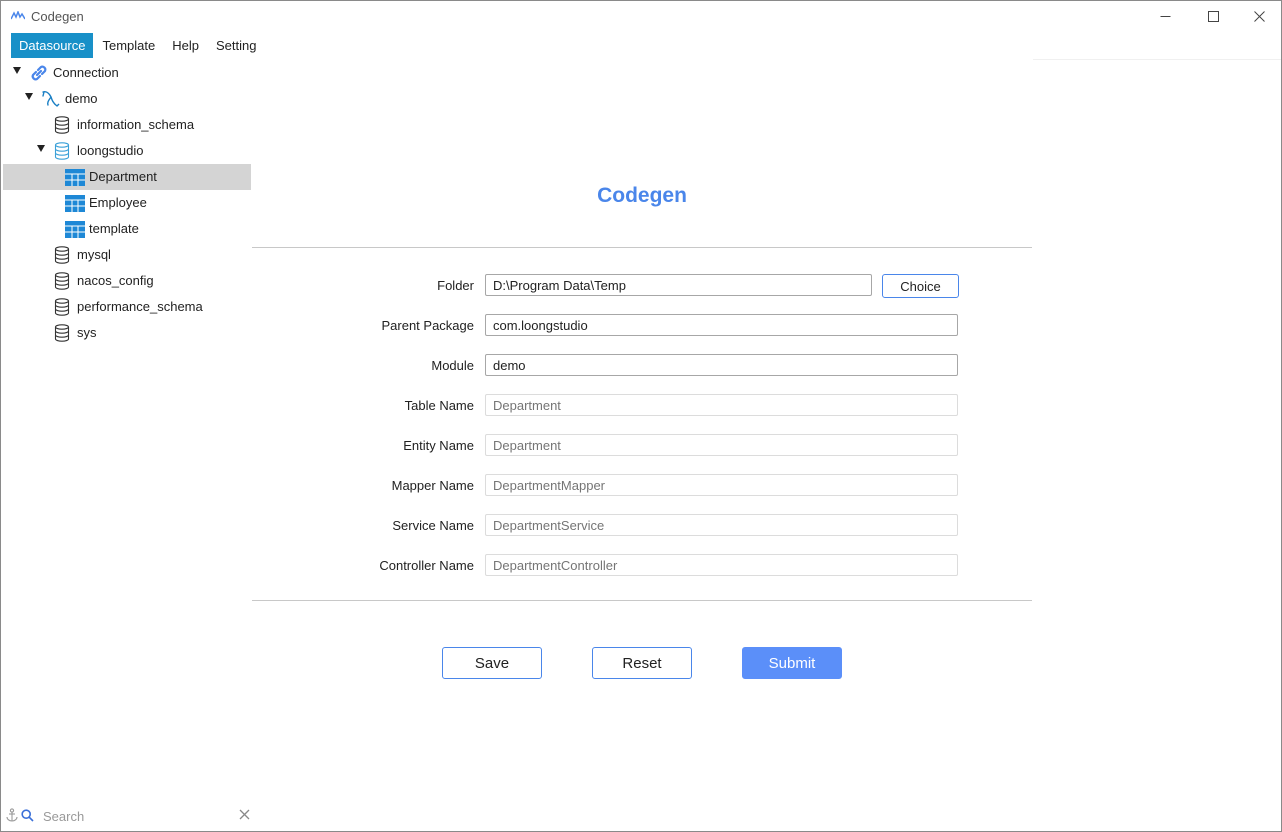 The width and height of the screenshot is (1282, 832). What do you see at coordinates (433, 525) in the screenshot?
I see `service-name-label: Service Name` at bounding box center [433, 525].